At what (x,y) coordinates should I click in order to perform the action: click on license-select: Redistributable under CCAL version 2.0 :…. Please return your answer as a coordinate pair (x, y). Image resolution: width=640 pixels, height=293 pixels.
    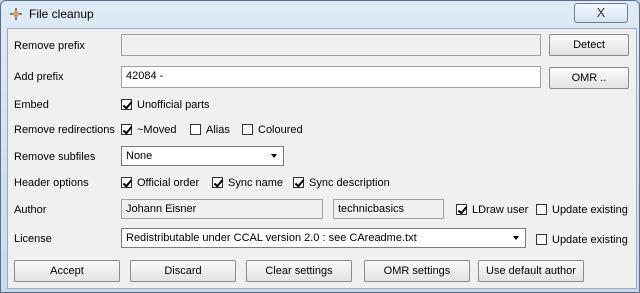
    Looking at the image, I should click on (323, 238).